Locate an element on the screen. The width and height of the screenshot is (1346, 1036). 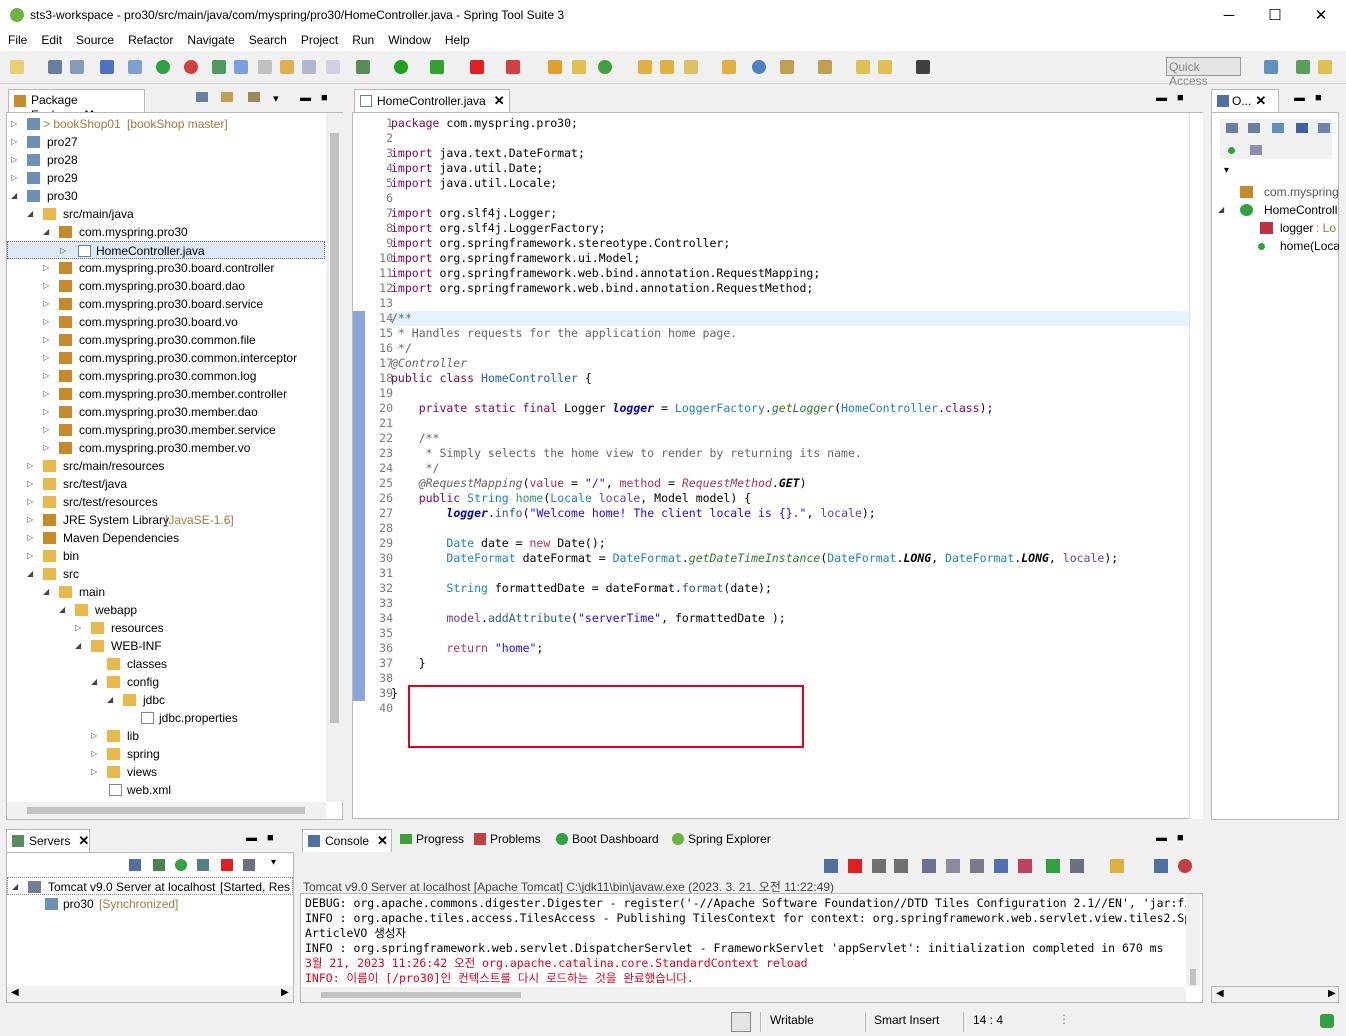
prev-annotation-icon is located at coordinates (825, 67).